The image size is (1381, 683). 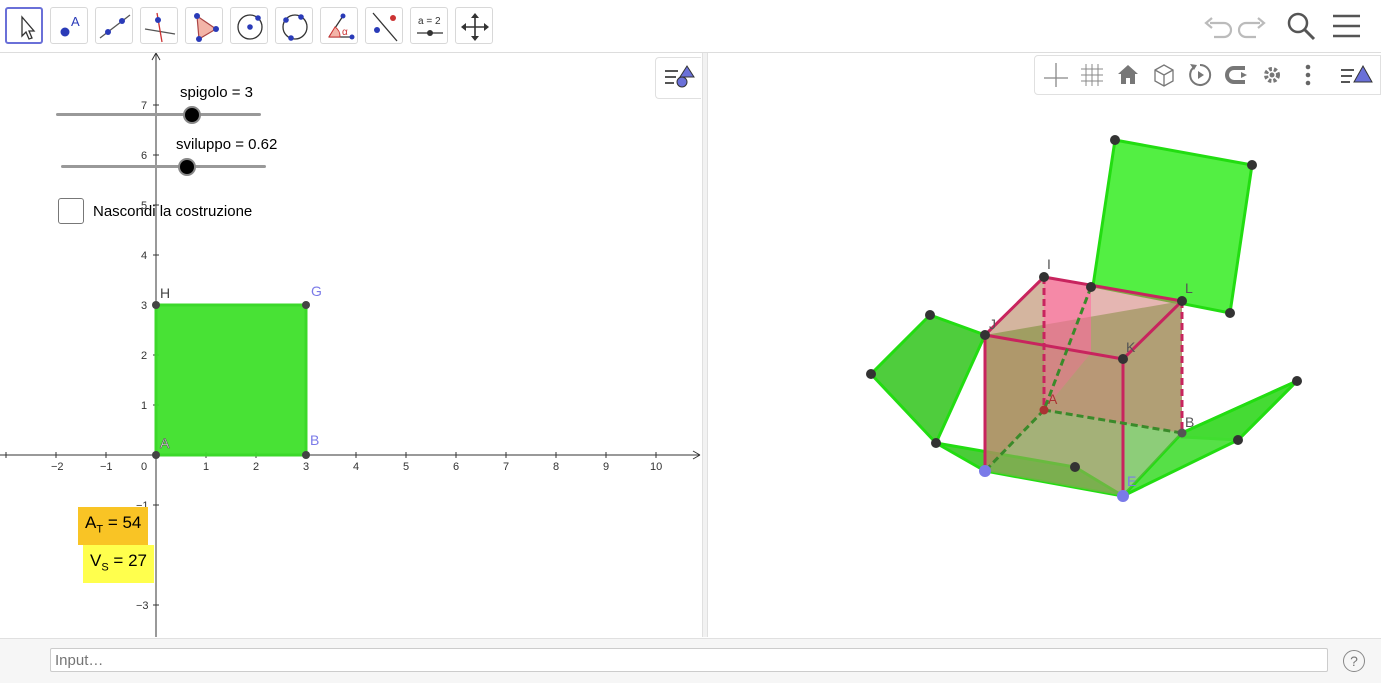 What do you see at coordinates (506, 467) in the screenshot?
I see `x-tick-label: 7` at bounding box center [506, 467].